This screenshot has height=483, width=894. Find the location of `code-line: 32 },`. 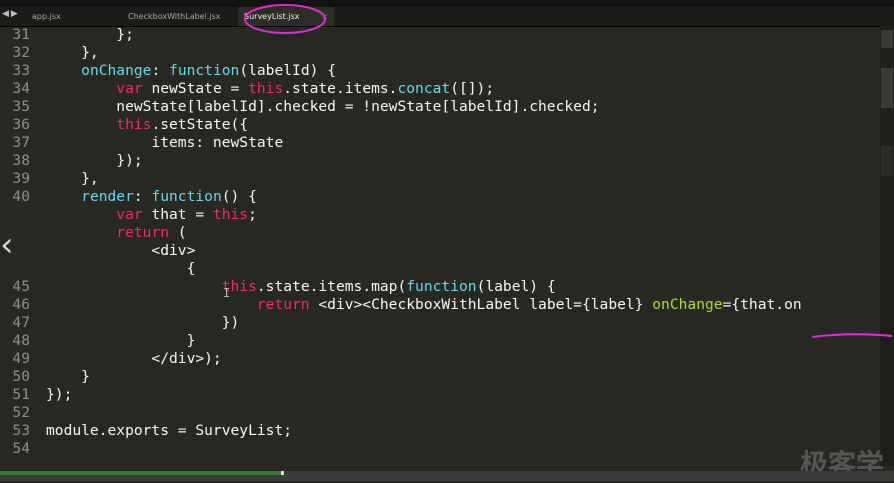

code-line: 32 }, is located at coordinates (440, 53).